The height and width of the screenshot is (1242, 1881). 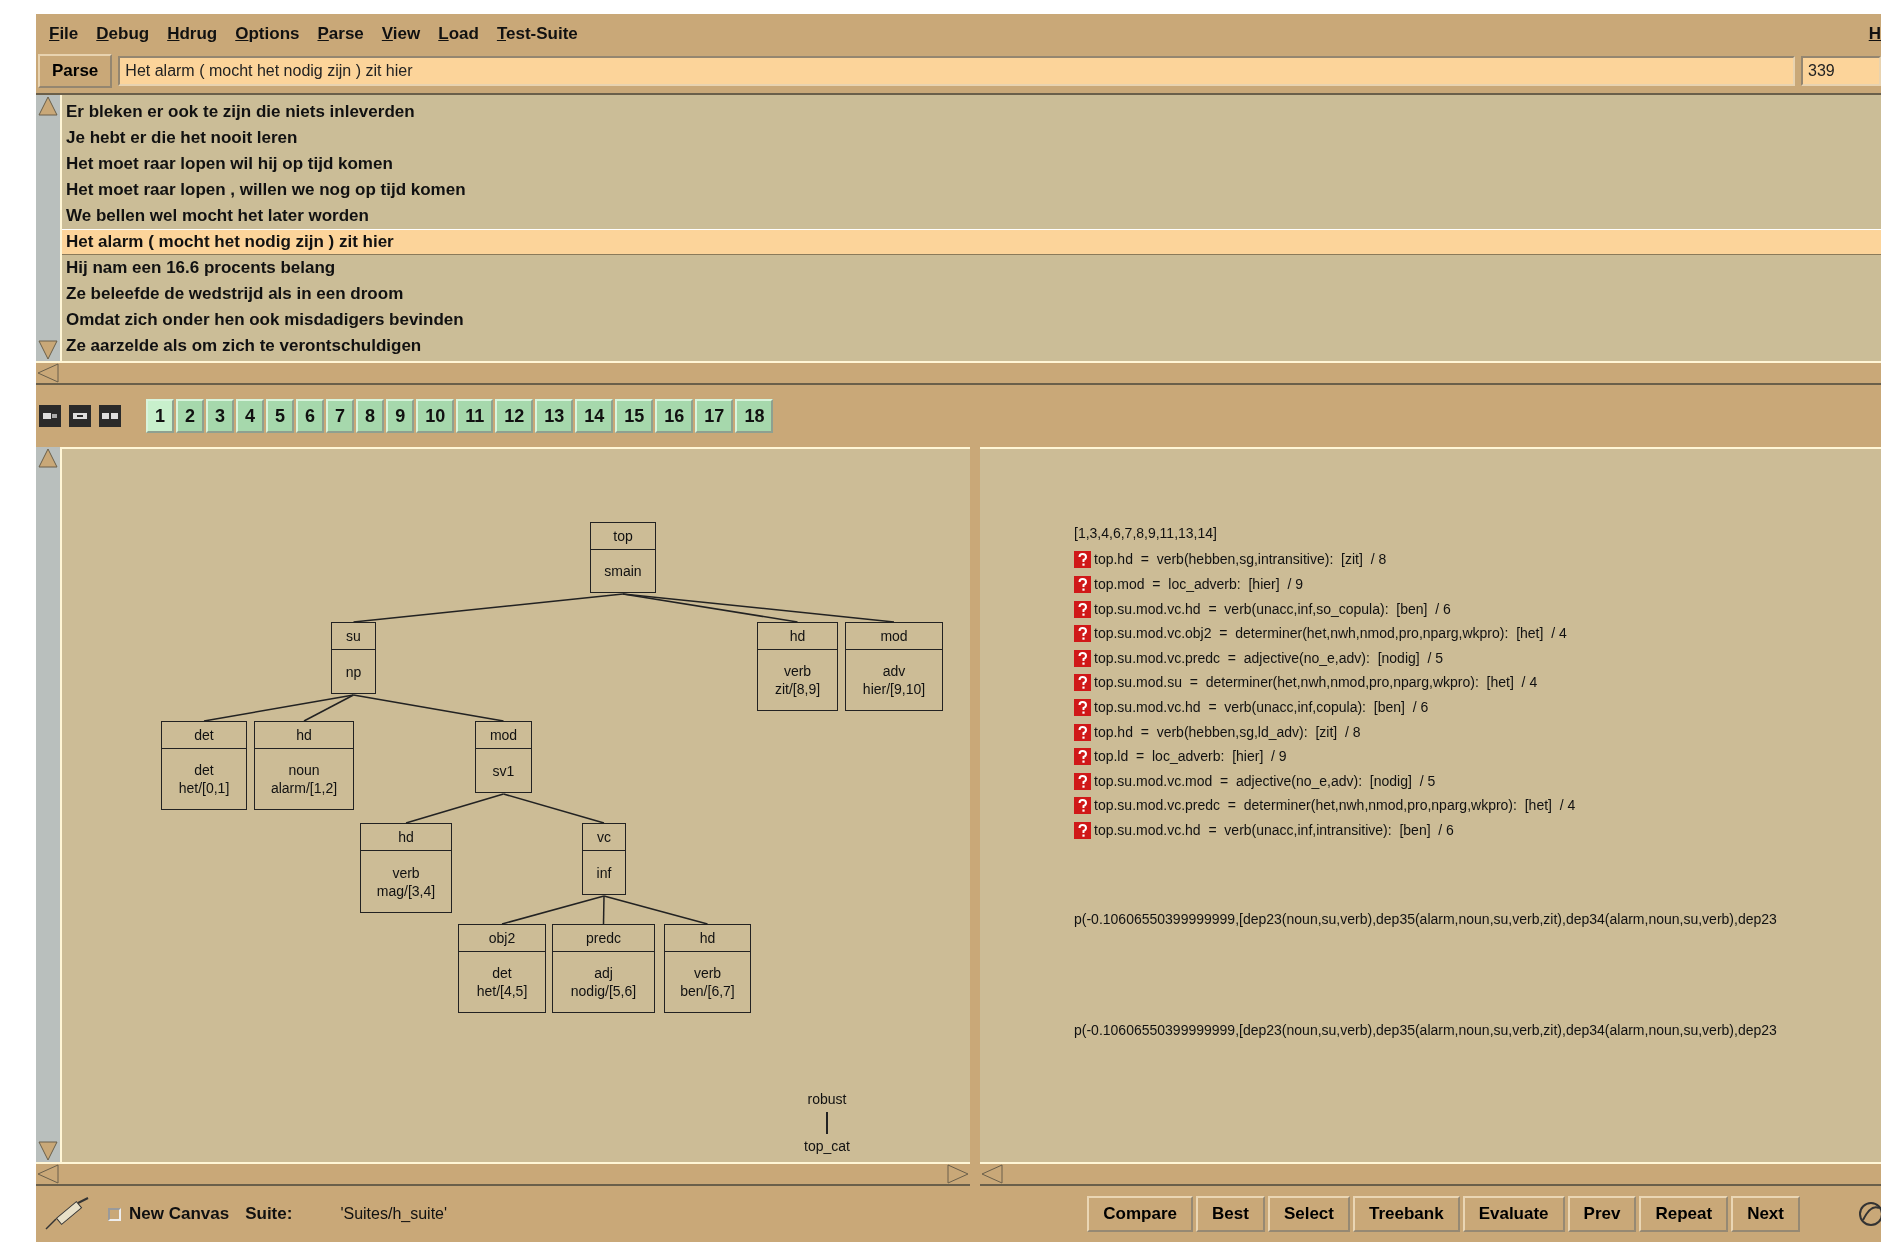 I want to click on checkbox, so click(x=114, y=1214).